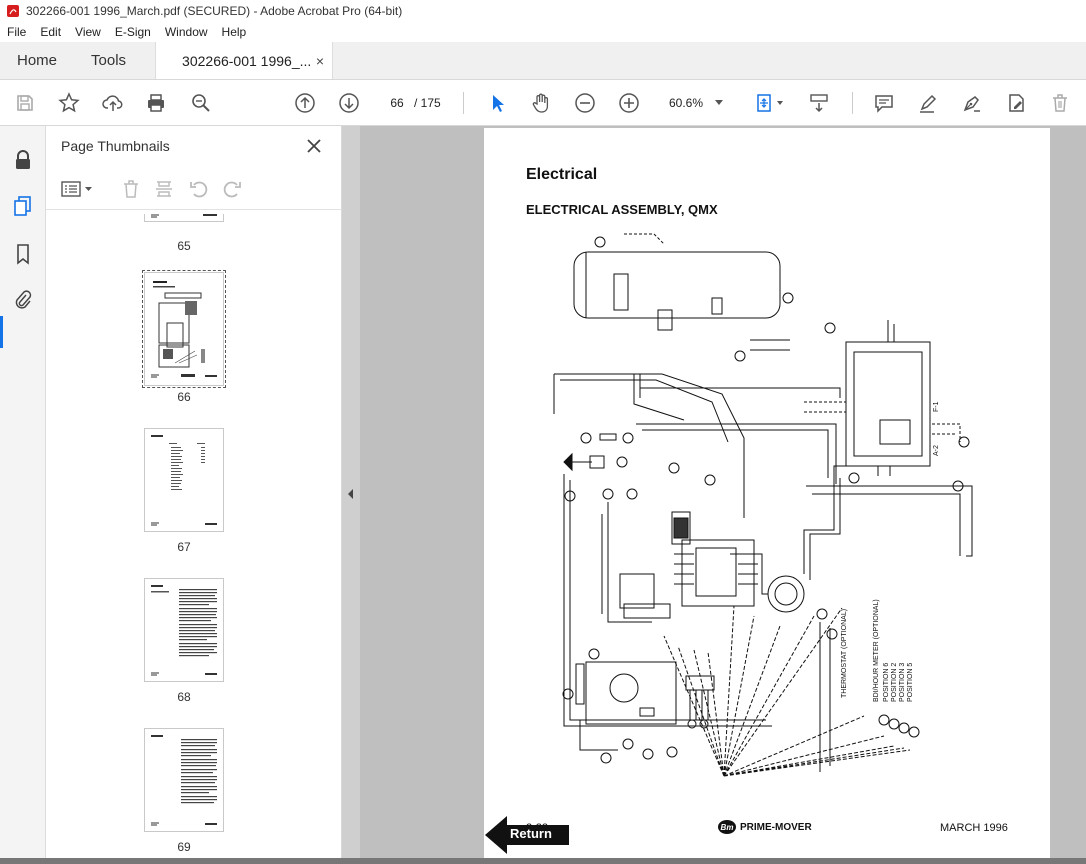 This screenshot has height=864, width=1086. I want to click on extract-pages-icon, so click(164, 189).